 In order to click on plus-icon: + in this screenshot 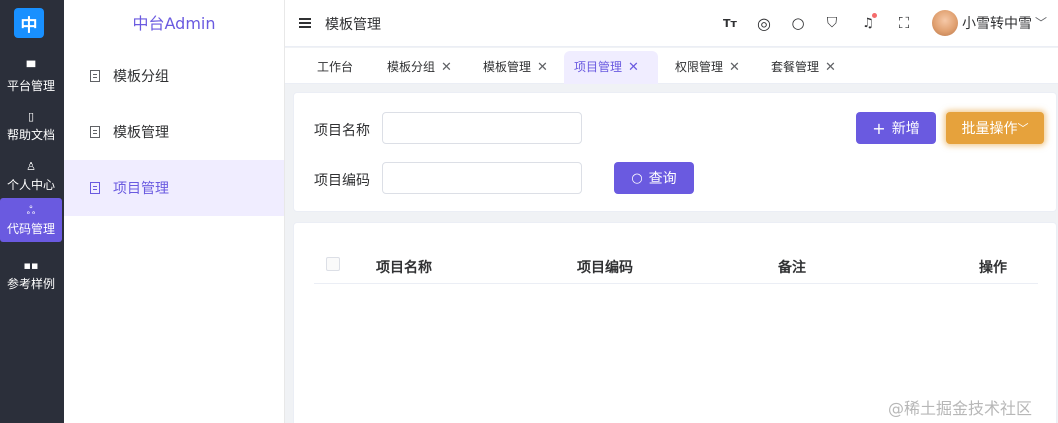, I will do `click(879, 128)`.